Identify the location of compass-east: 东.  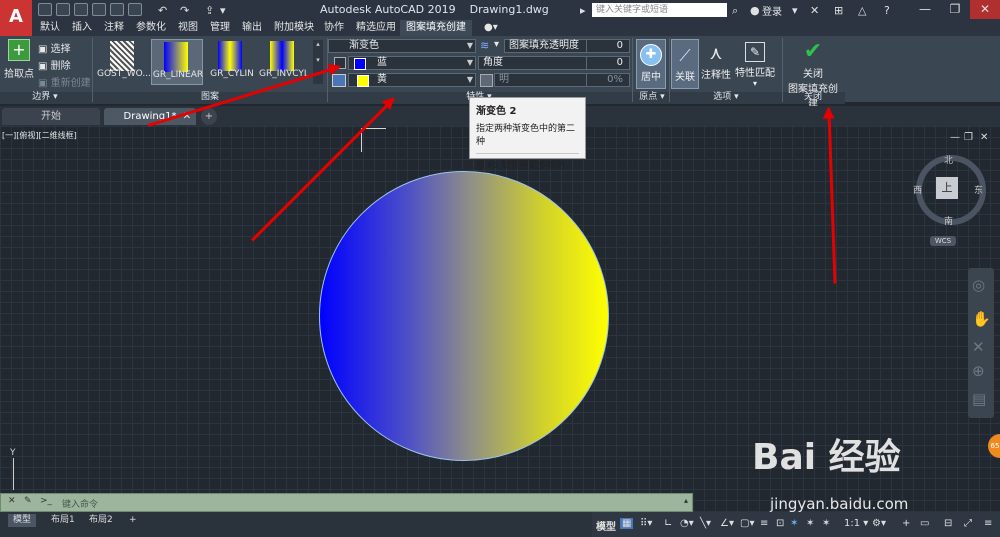
(978, 189).